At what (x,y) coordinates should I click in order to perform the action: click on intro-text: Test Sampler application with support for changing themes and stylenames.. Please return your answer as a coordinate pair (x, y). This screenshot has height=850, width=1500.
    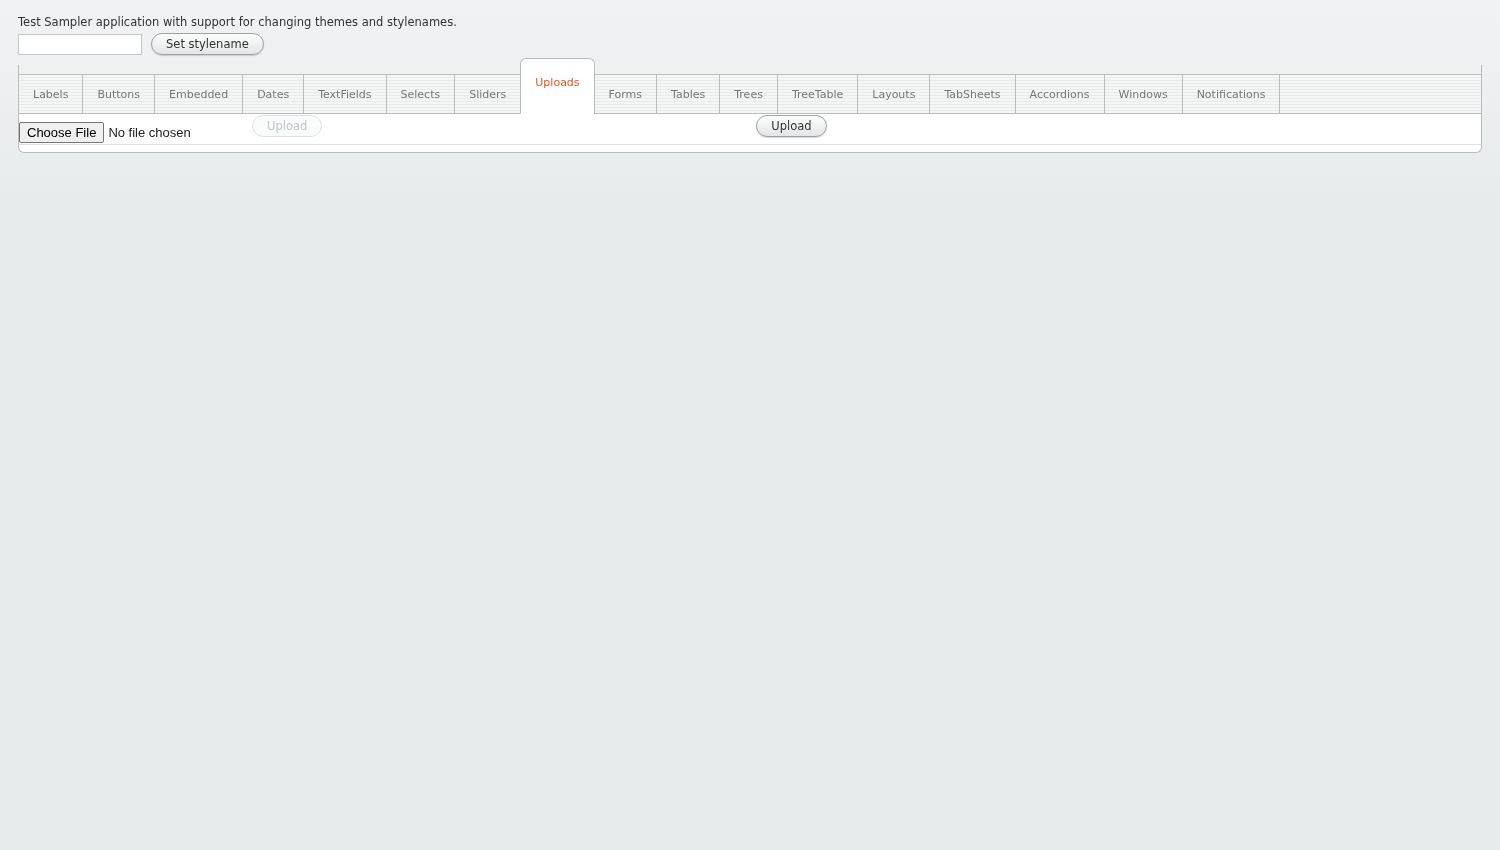
    Looking at the image, I should click on (238, 22).